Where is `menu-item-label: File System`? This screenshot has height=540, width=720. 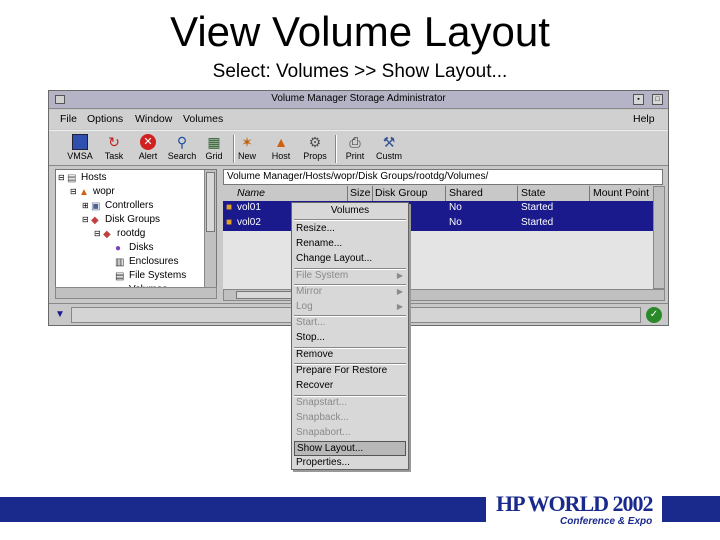 menu-item-label: File System is located at coordinates (322, 275).